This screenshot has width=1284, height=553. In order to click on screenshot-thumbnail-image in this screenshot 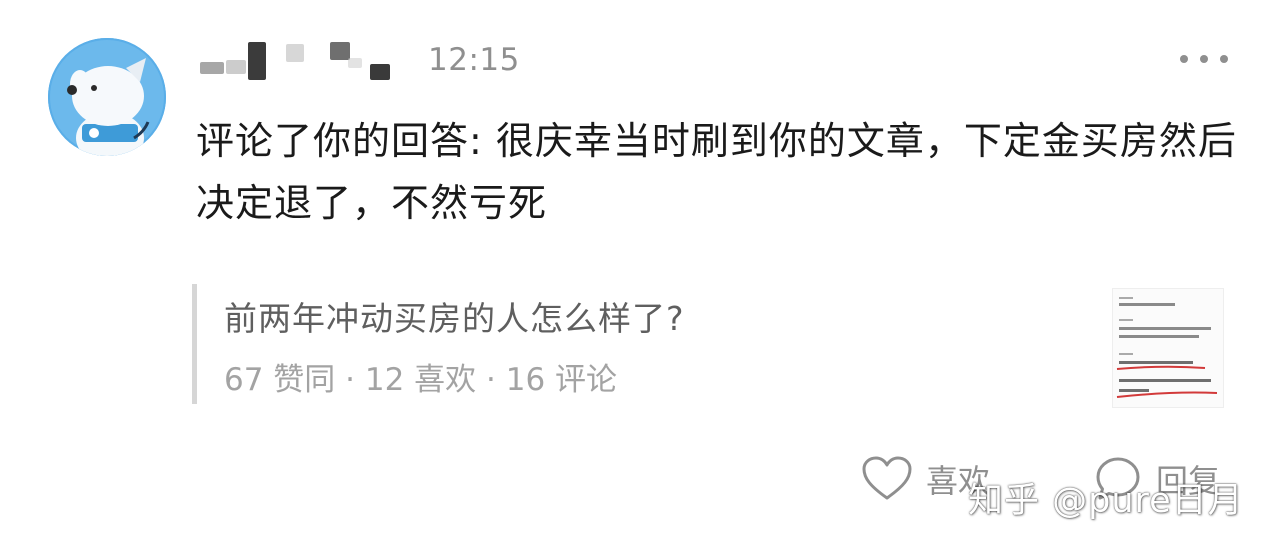, I will do `click(1168, 348)`.